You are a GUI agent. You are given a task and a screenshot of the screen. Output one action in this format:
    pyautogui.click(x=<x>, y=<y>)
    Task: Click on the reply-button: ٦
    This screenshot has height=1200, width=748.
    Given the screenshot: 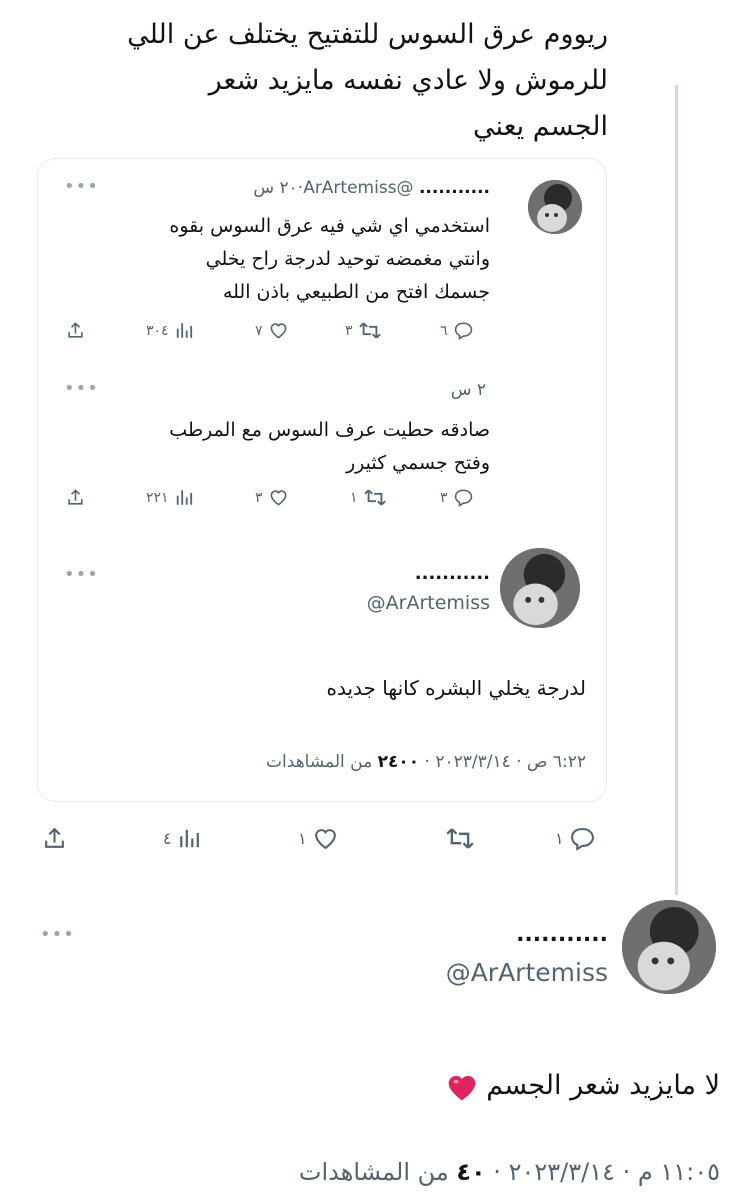 What is the action you would take?
    pyautogui.click(x=456, y=330)
    